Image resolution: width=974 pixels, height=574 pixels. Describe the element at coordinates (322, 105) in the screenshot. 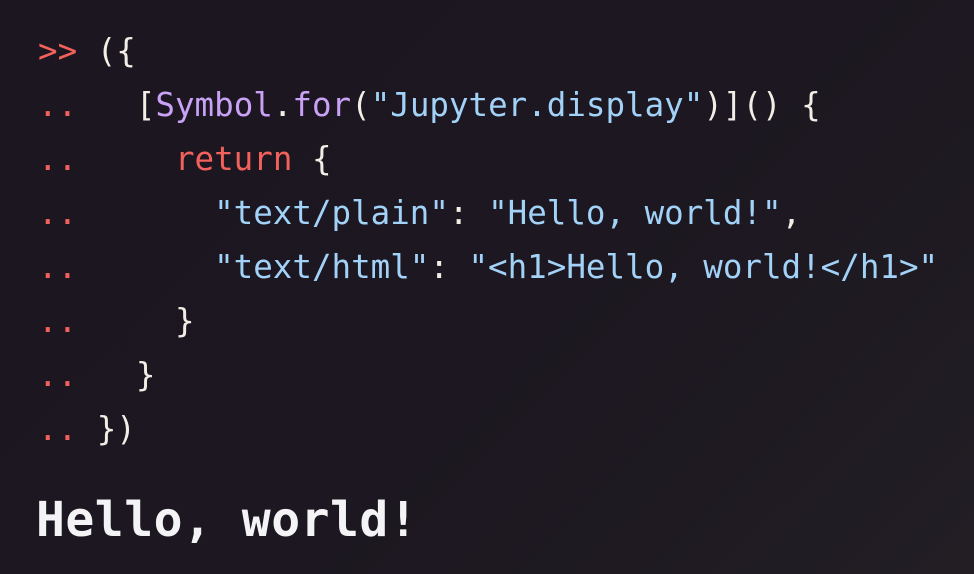

I see `token-func: for` at that location.